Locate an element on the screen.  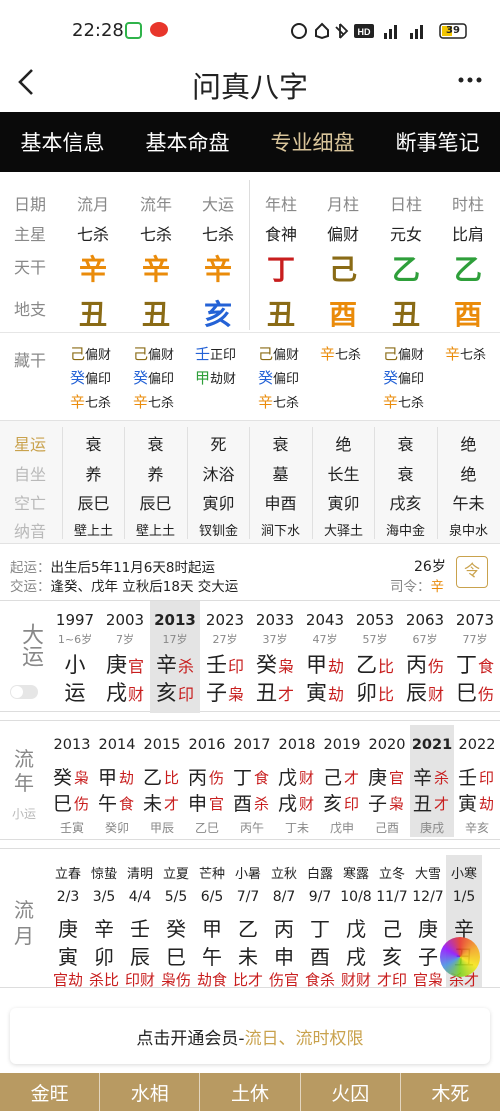
liunian-zhi: 申 is located at coordinates (198, 804).